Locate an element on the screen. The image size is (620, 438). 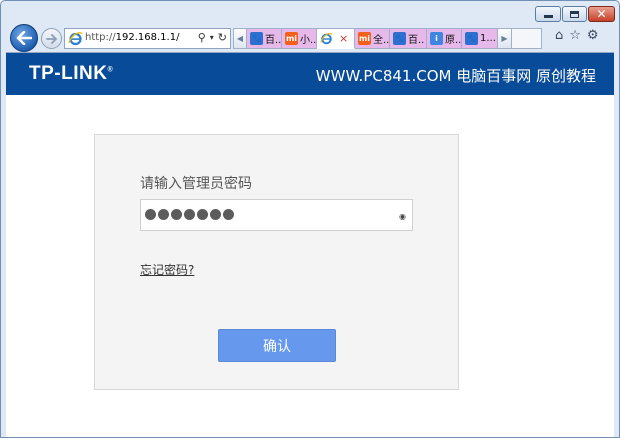
favorites-star-icon: ☆ is located at coordinates (575, 35).